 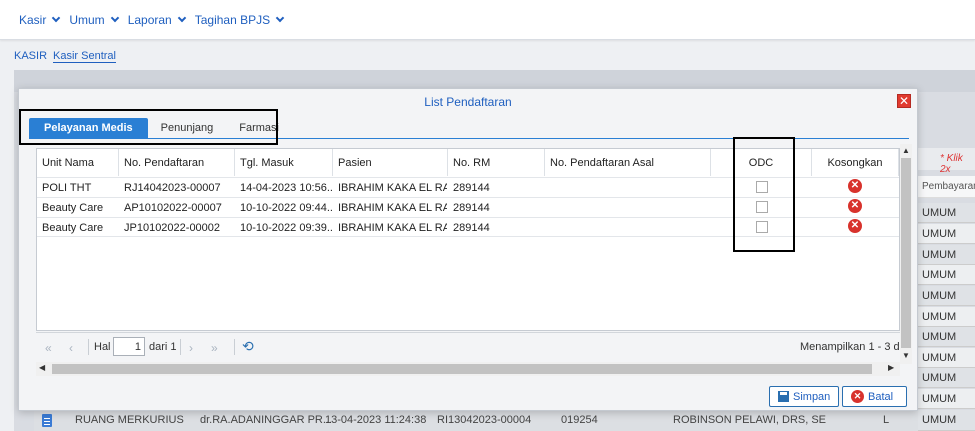 What do you see at coordinates (628, 162) in the screenshot?
I see `column-header-no-pendaftaran-asal: No. Pendaftaran Asal` at bounding box center [628, 162].